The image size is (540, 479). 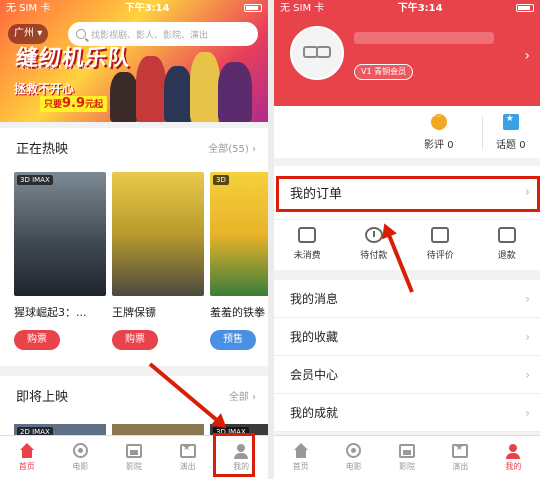 I want to click on banner-cast-photo, so click(x=185, y=86).